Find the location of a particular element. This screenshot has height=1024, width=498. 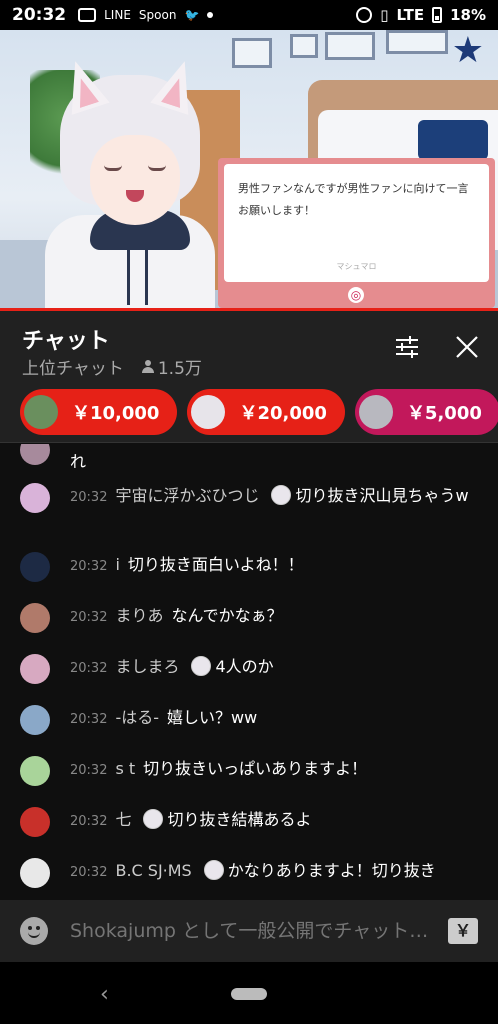

back-icon: ‹ is located at coordinates (104, 994).